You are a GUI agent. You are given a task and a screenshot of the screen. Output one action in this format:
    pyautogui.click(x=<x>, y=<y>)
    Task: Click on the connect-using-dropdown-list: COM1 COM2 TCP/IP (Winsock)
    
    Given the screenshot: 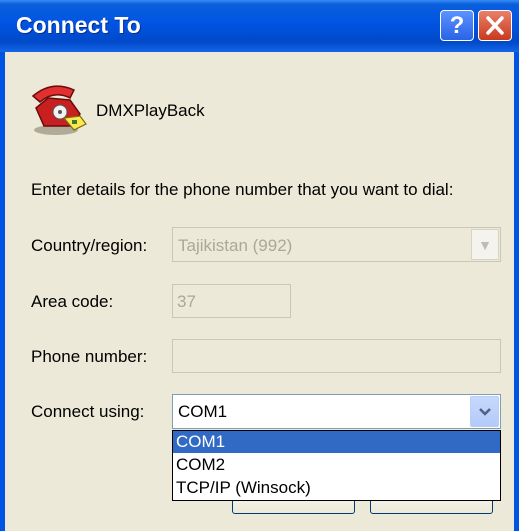 What is the action you would take?
    pyautogui.click(x=336, y=465)
    